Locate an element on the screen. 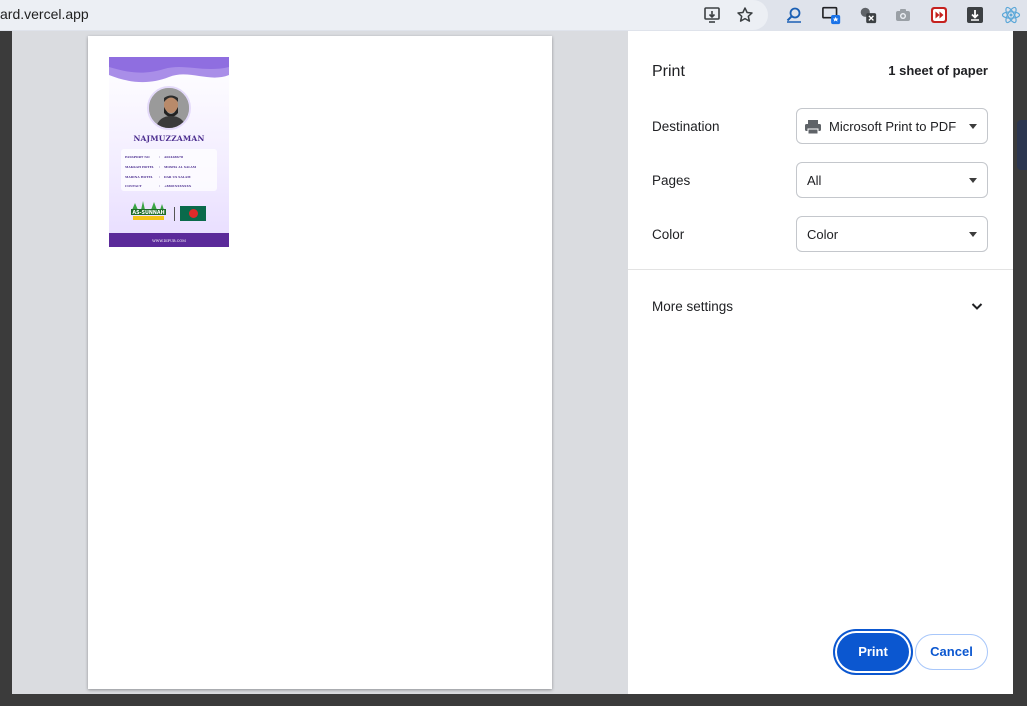 The image size is (1027, 706). bookmark-star-icon is located at coordinates (745, 15).